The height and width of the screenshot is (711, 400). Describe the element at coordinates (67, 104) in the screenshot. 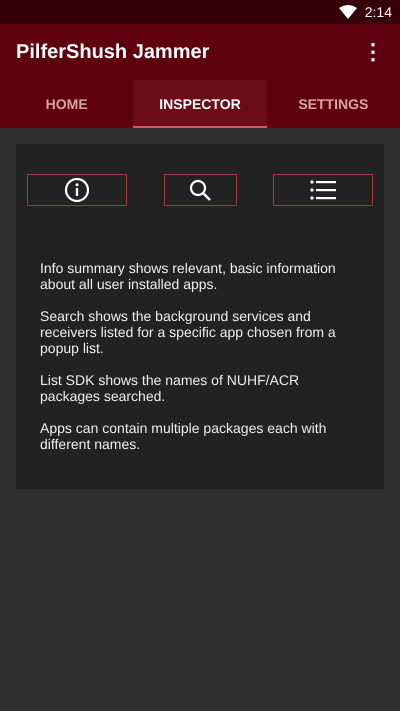

I see `tab: HOME` at that location.